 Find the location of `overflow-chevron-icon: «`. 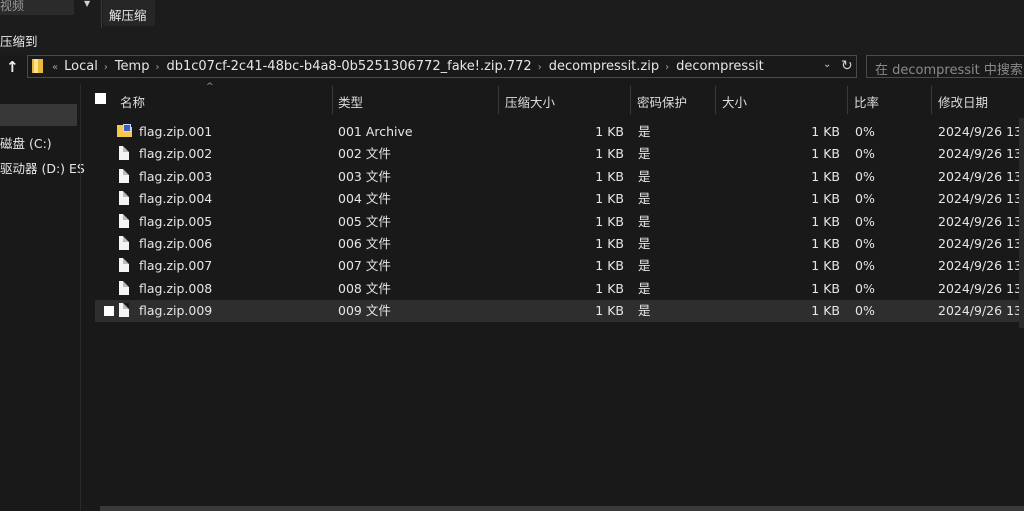

overflow-chevron-icon: « is located at coordinates (55, 68).